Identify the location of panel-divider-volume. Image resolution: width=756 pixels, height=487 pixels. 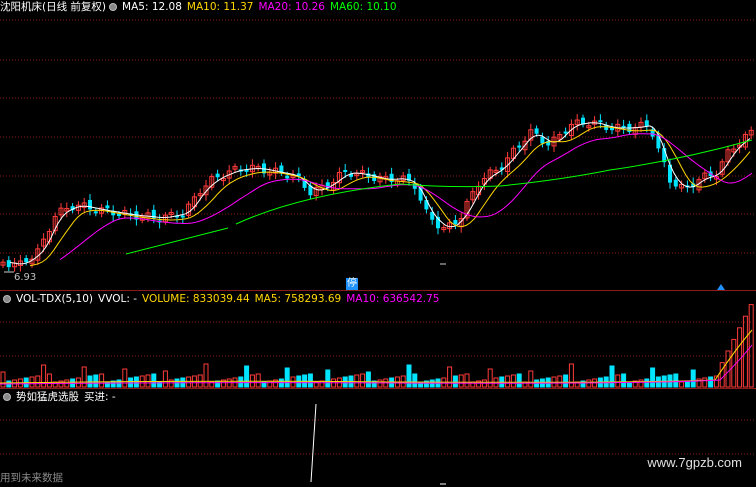
(378, 388).